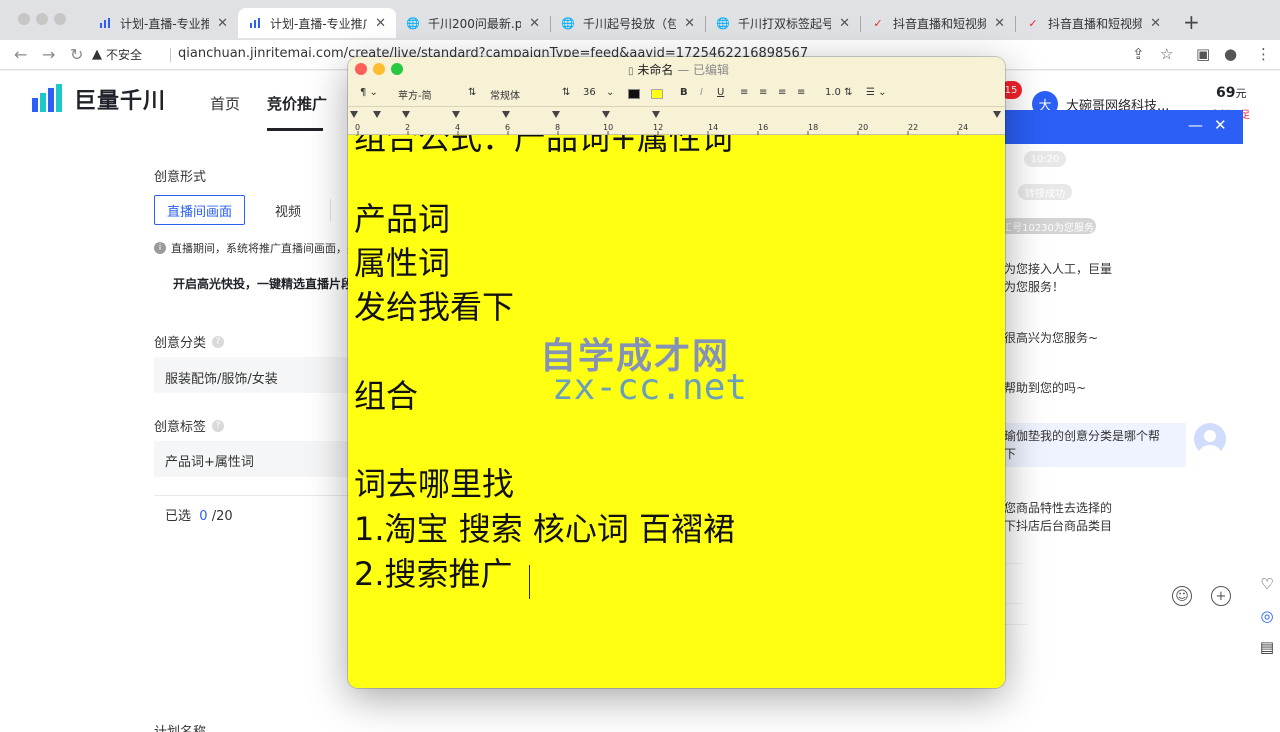 This screenshot has height=732, width=1280. Describe the element at coordinates (20, 54) in the screenshot. I see `back-icon: ←` at that location.